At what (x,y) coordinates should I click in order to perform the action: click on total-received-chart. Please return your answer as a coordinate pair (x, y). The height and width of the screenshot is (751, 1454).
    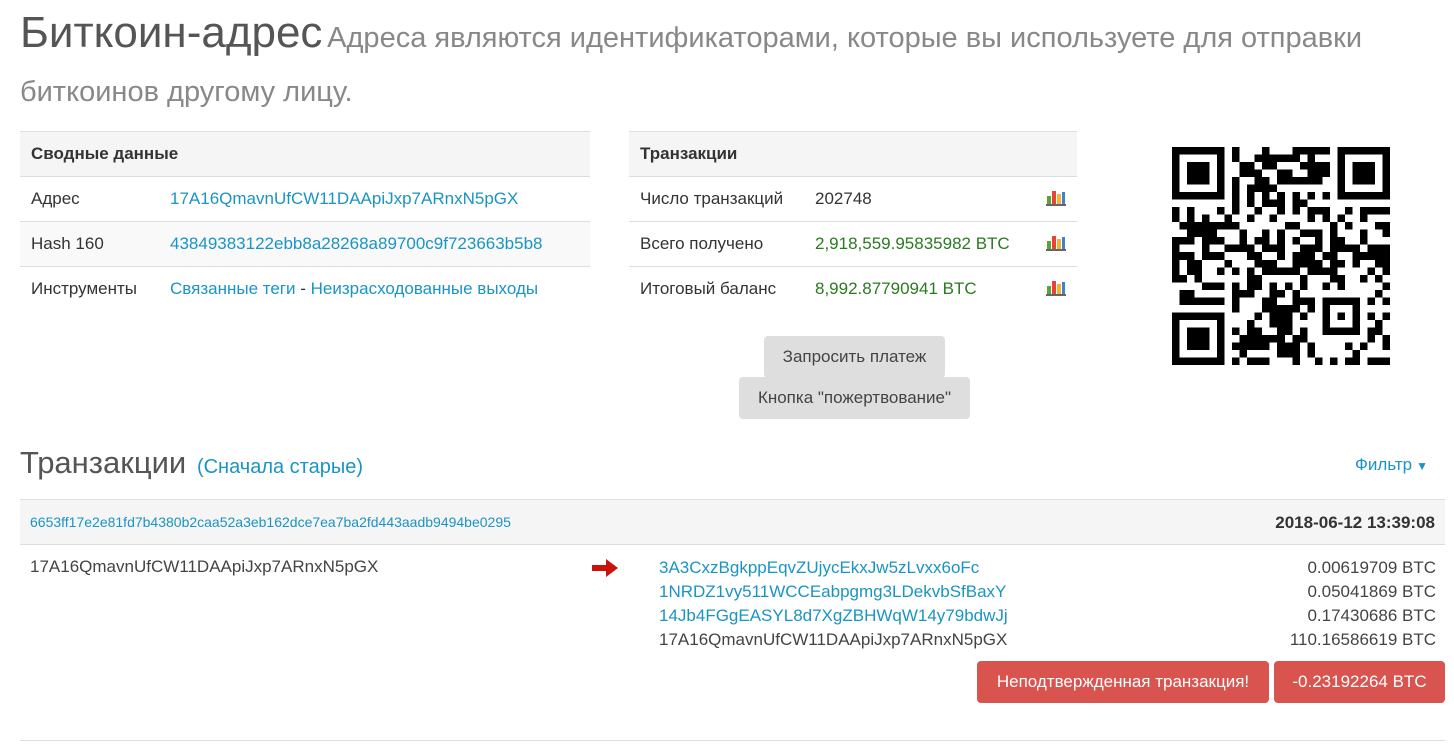
    Looking at the image, I should click on (1056, 244).